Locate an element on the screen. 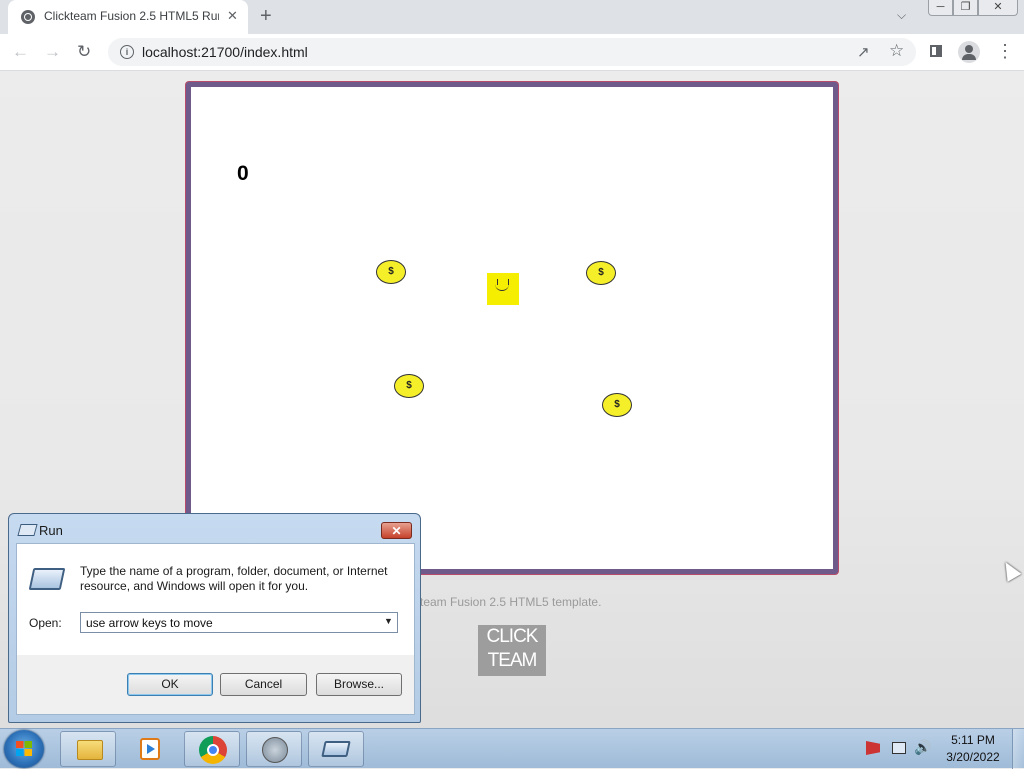 This screenshot has height=769, width=1024. taskbar-chrome is located at coordinates (212, 749).